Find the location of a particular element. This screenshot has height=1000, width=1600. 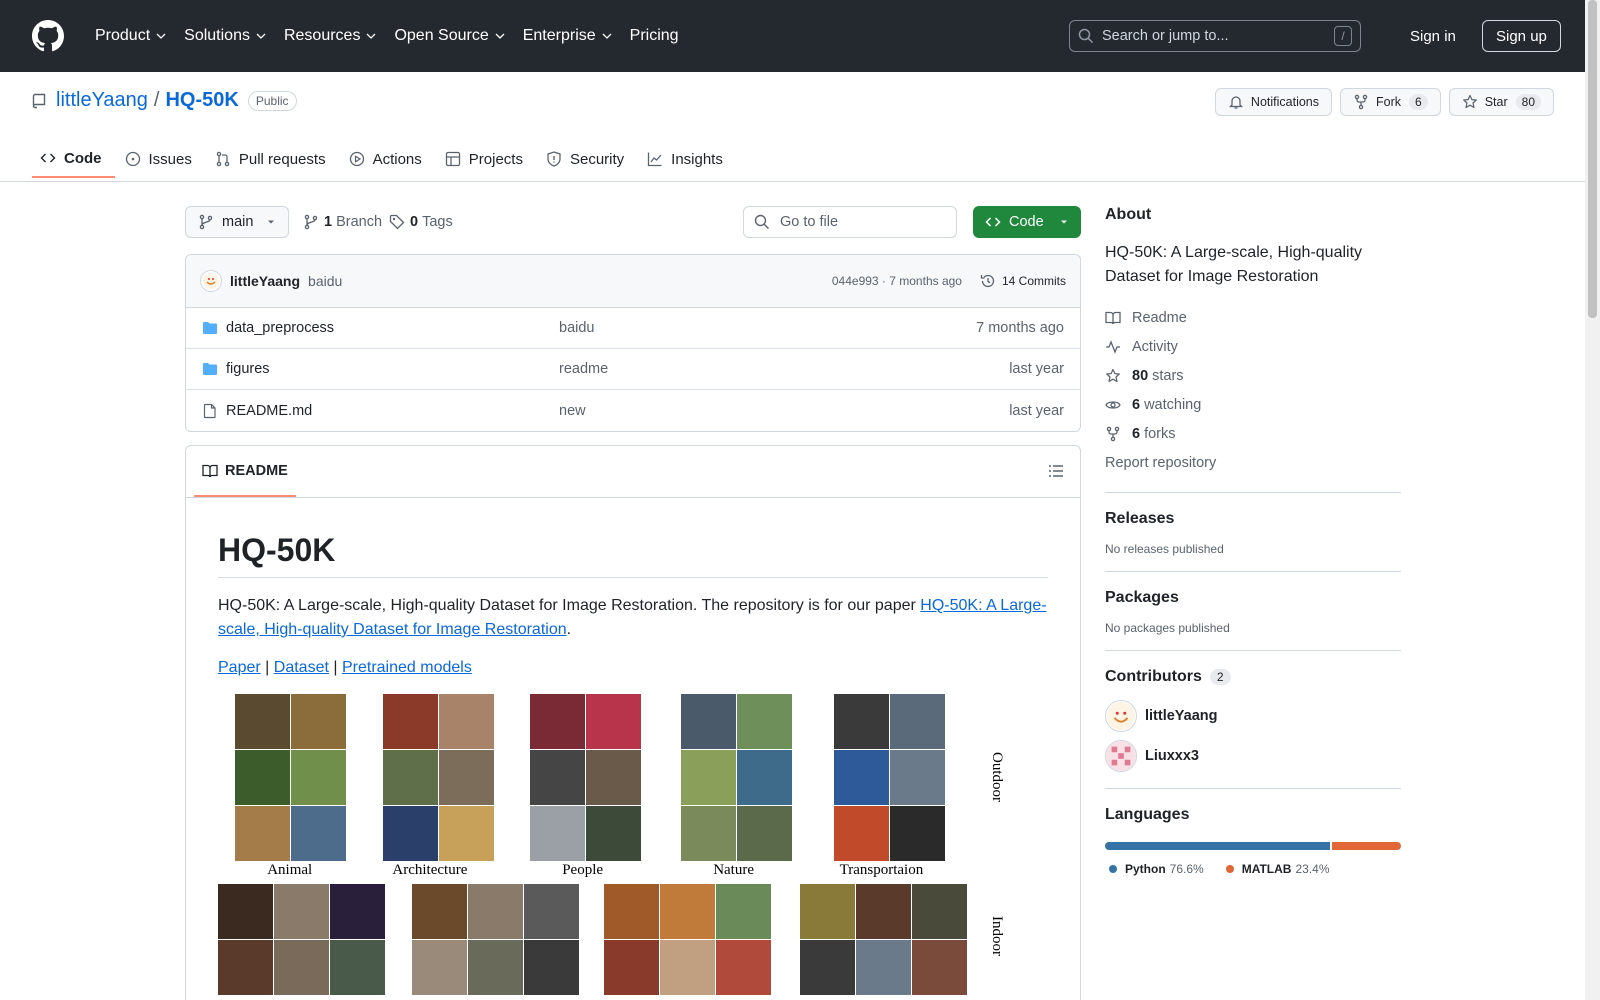

readme-link-label: Readme is located at coordinates (1159, 317).